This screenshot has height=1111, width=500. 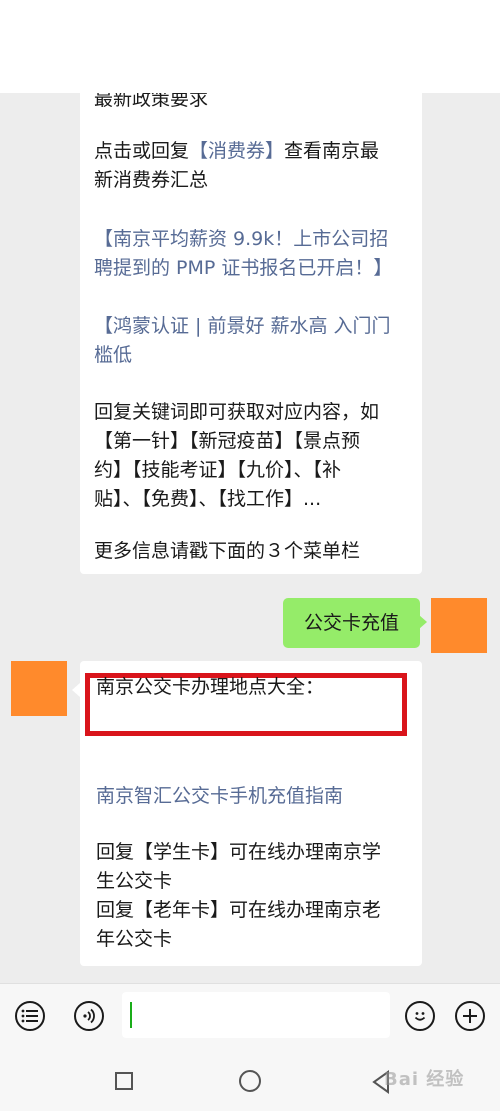 I want to click on message-title: 南京公交卡办理地点大全：, so click(x=210, y=687).